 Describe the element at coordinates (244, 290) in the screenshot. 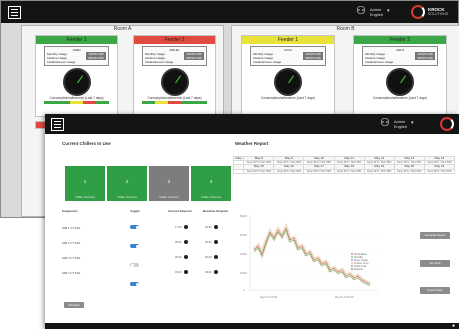

I see `y-tick: 0` at that location.